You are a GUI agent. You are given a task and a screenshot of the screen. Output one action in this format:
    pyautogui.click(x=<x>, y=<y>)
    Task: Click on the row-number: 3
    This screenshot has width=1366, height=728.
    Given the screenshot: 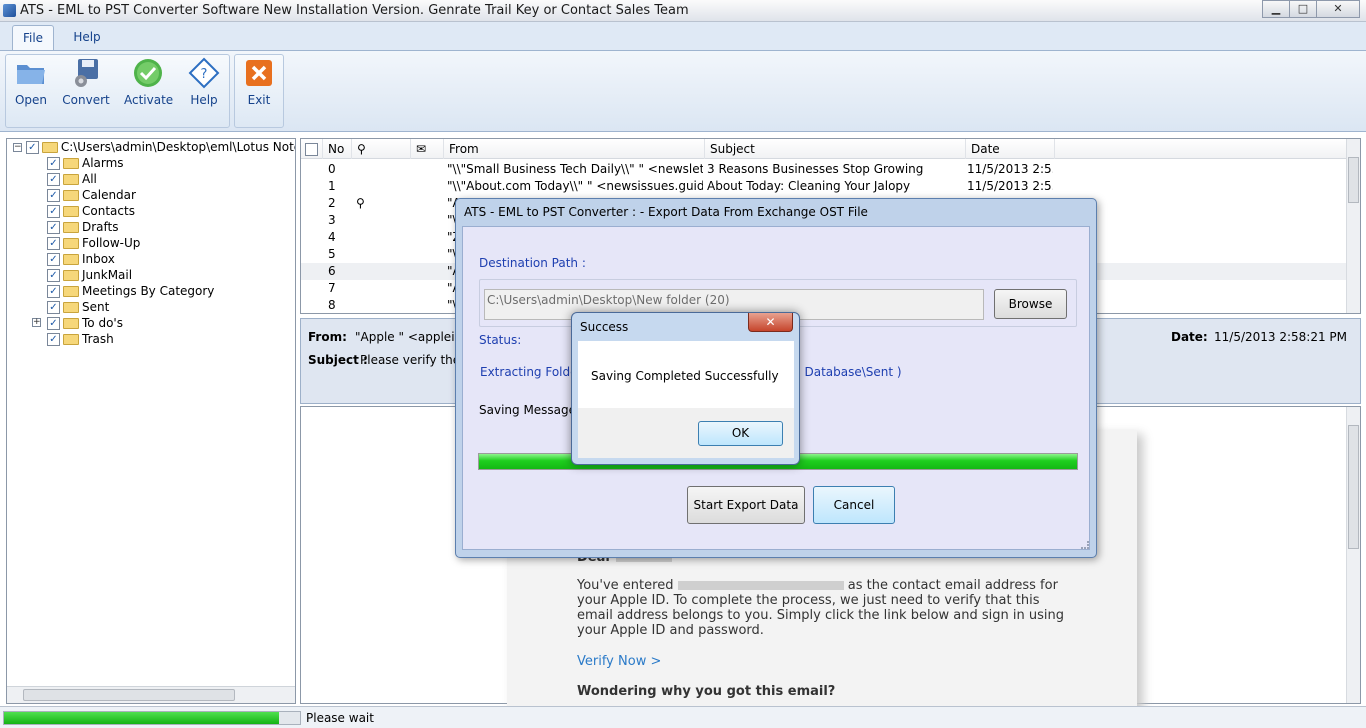 What is the action you would take?
    pyautogui.click(x=332, y=220)
    